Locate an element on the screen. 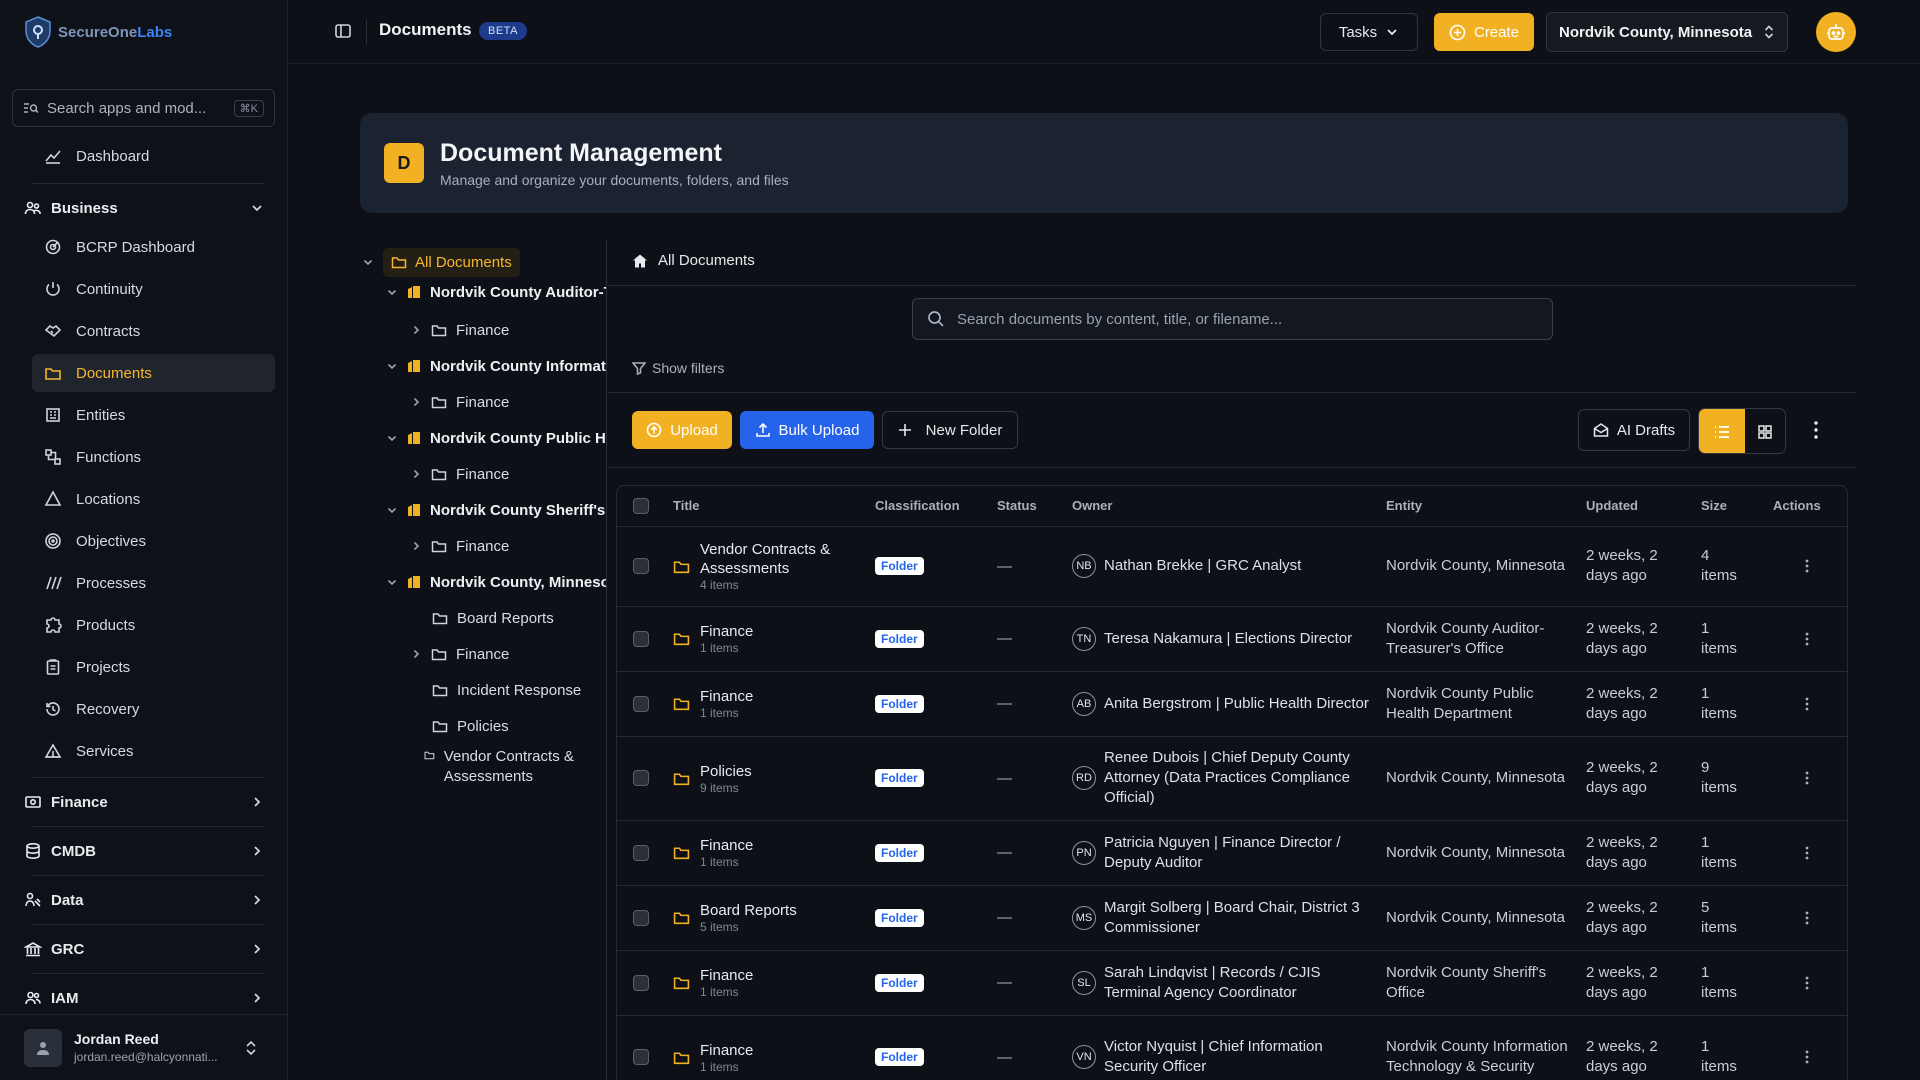 The height and width of the screenshot is (1080, 1920). chevron-down-icon is located at coordinates (392, 366).